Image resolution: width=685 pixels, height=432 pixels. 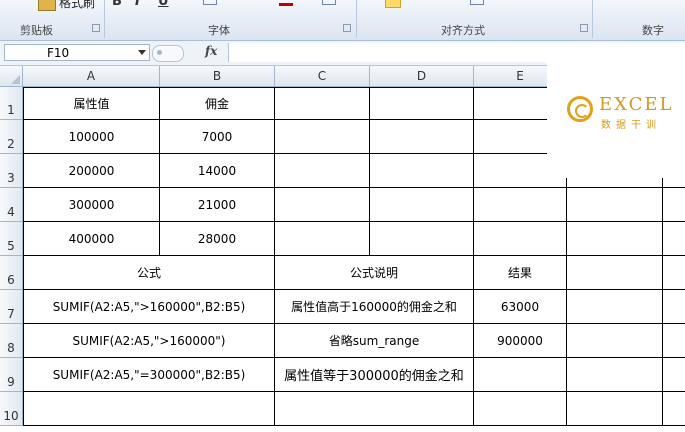 I want to click on logo-subtitle: 数据干训, so click(x=631, y=125).